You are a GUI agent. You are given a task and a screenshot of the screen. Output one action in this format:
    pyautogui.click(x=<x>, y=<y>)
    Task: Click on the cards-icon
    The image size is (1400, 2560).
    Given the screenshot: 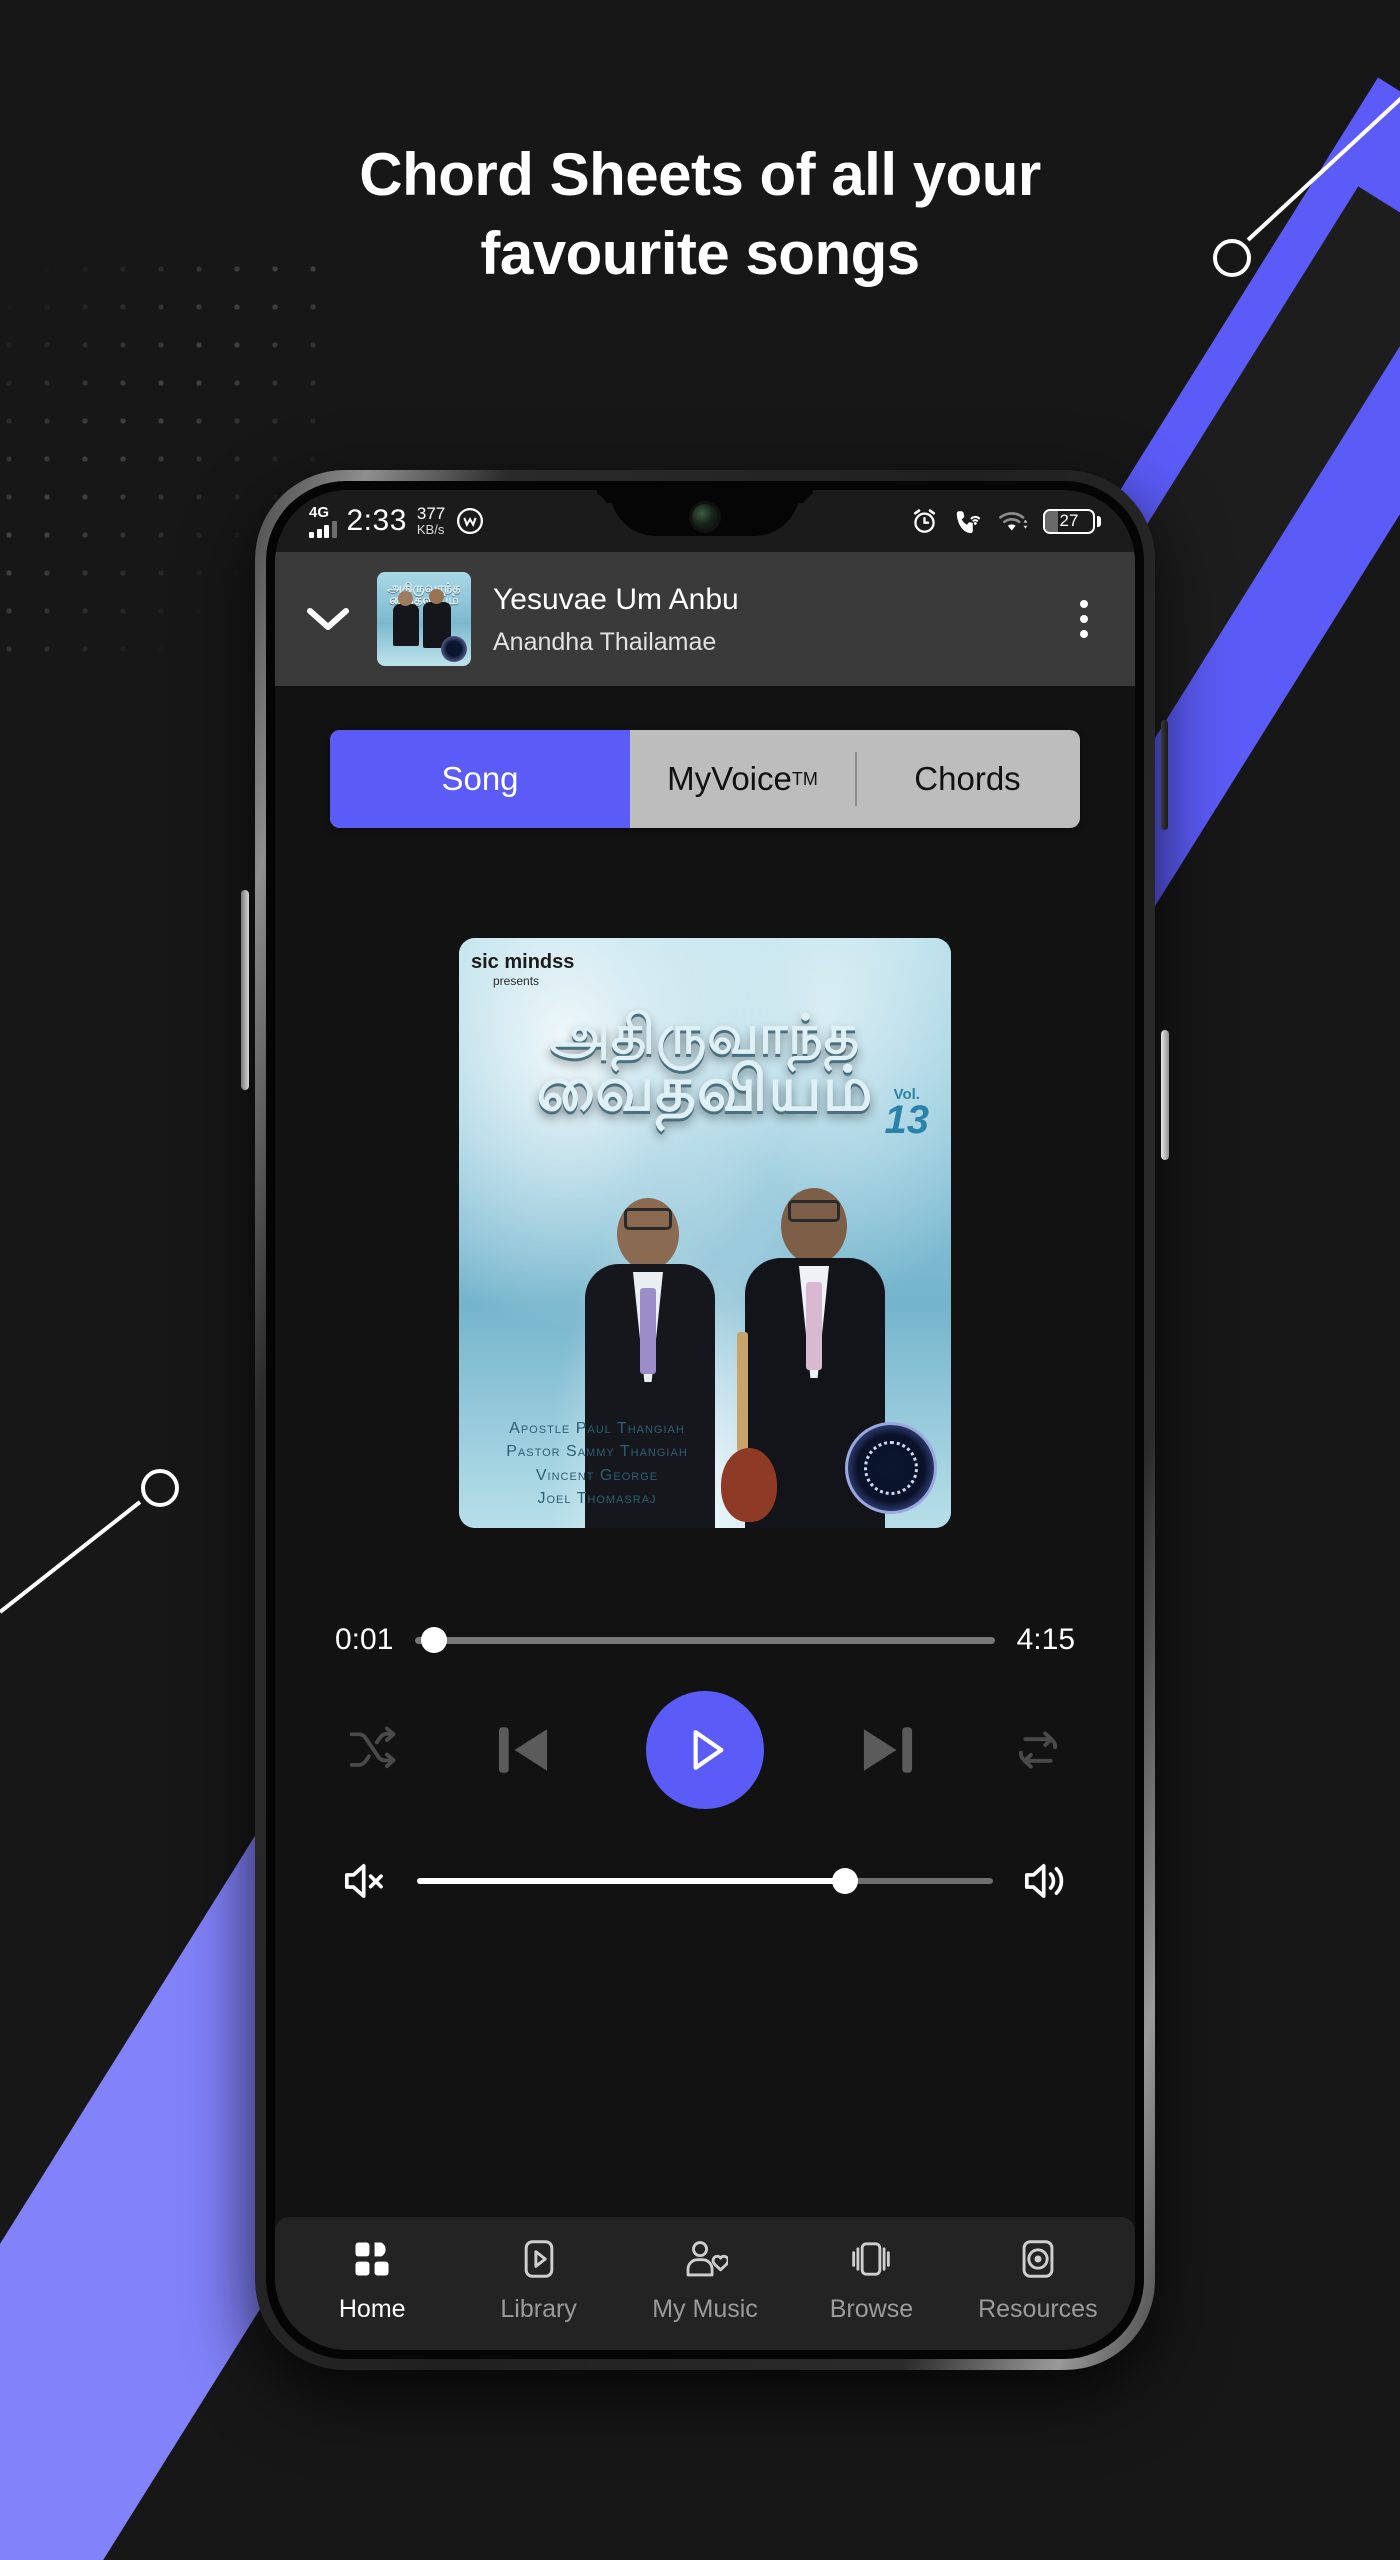 What is the action you would take?
    pyautogui.click(x=871, y=2259)
    